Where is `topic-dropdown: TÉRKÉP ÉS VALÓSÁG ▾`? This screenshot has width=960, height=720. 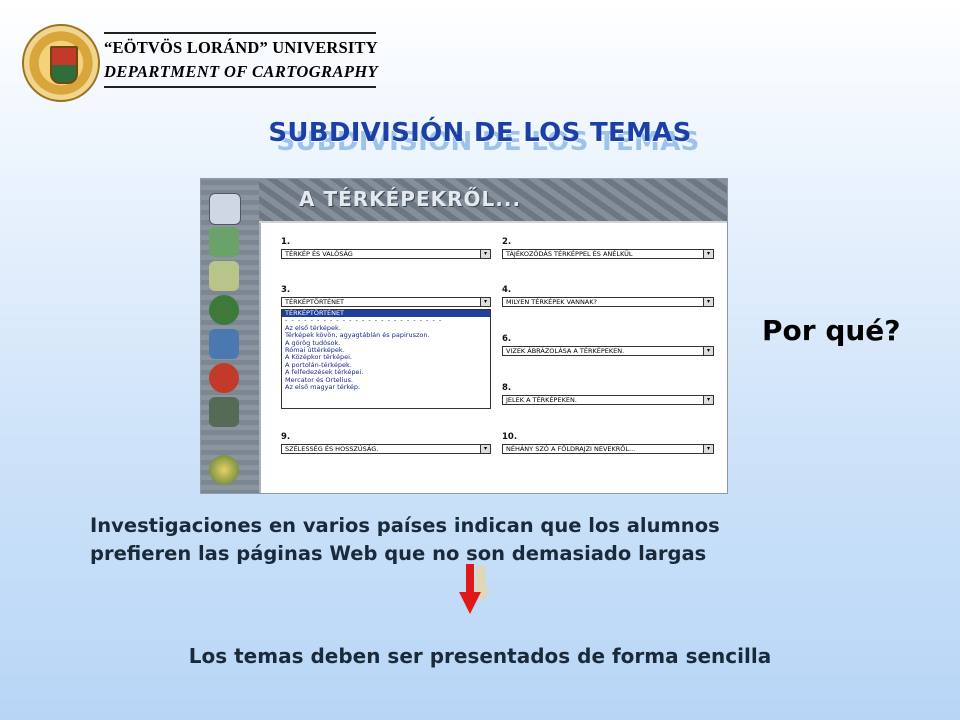
topic-dropdown: TÉRKÉP ÉS VALÓSÁG ▾ is located at coordinates (386, 254).